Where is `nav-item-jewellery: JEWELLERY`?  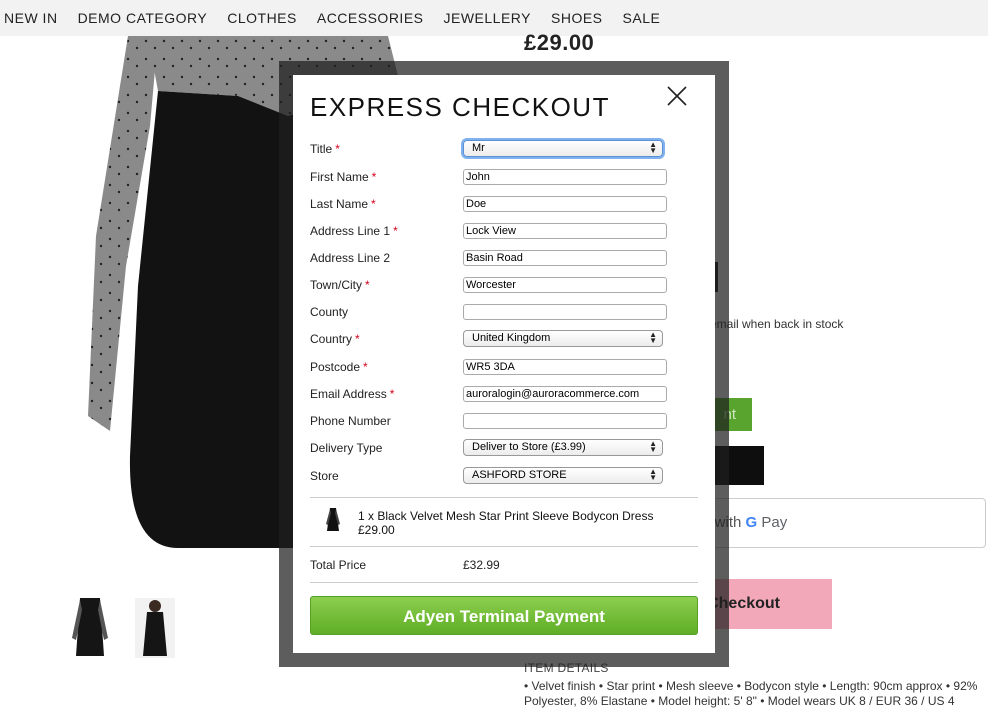
nav-item-jewellery: JEWELLERY is located at coordinates (488, 18).